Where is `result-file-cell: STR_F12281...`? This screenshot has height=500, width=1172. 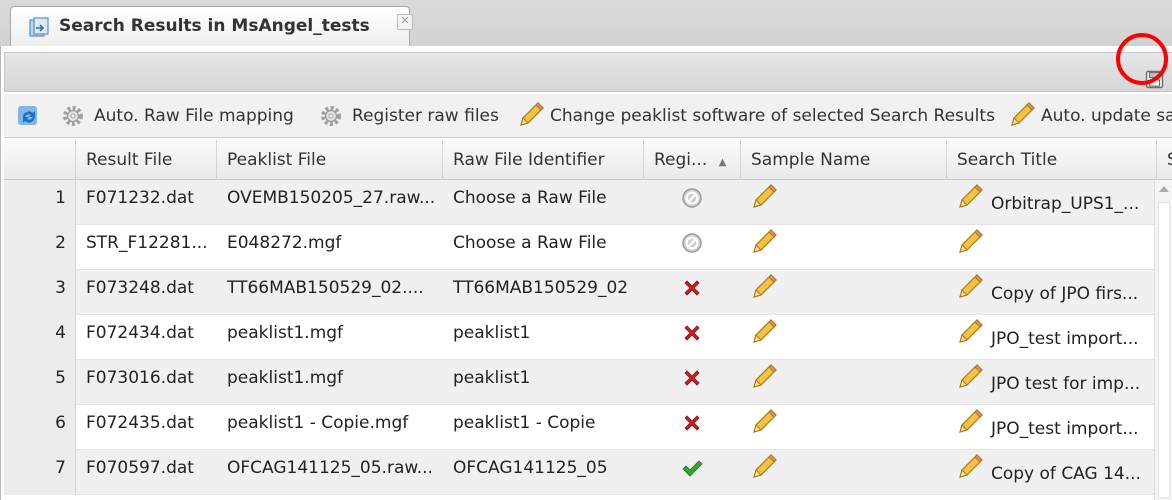
result-file-cell: STR_F12281... is located at coordinates (147, 243).